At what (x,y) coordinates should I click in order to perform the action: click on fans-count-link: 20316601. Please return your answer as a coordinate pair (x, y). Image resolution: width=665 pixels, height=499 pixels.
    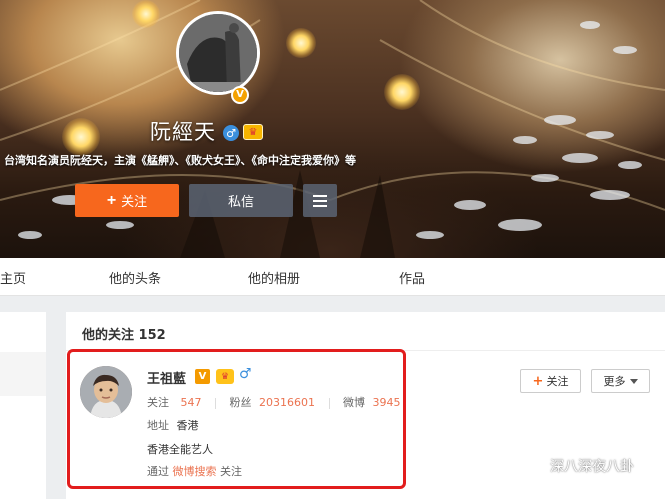
    Looking at the image, I should click on (287, 402).